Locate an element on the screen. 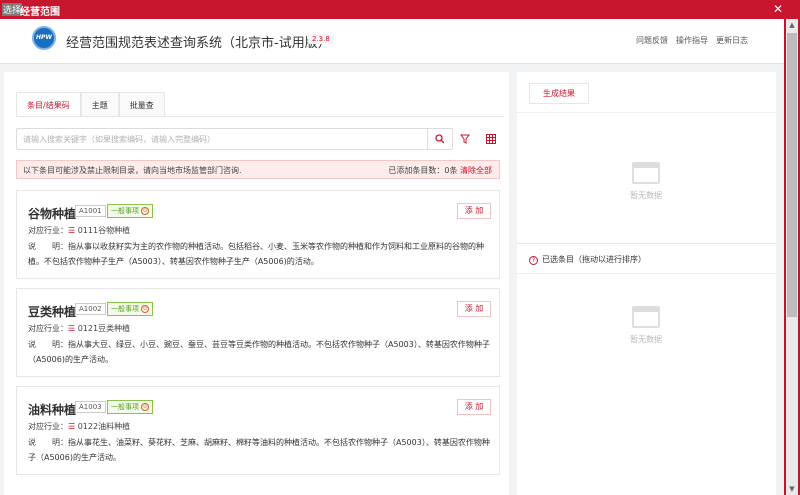  search-icon is located at coordinates (440, 139).